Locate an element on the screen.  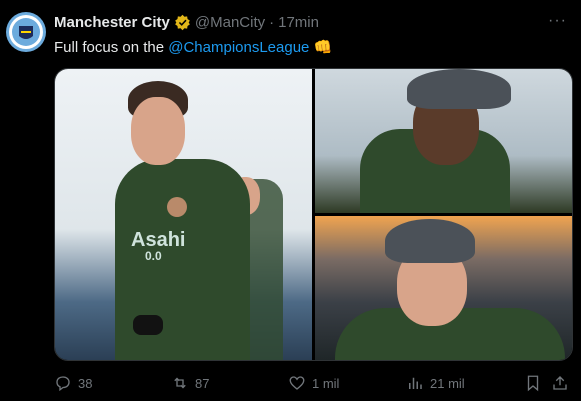
bookmark-button is located at coordinates (533, 383).